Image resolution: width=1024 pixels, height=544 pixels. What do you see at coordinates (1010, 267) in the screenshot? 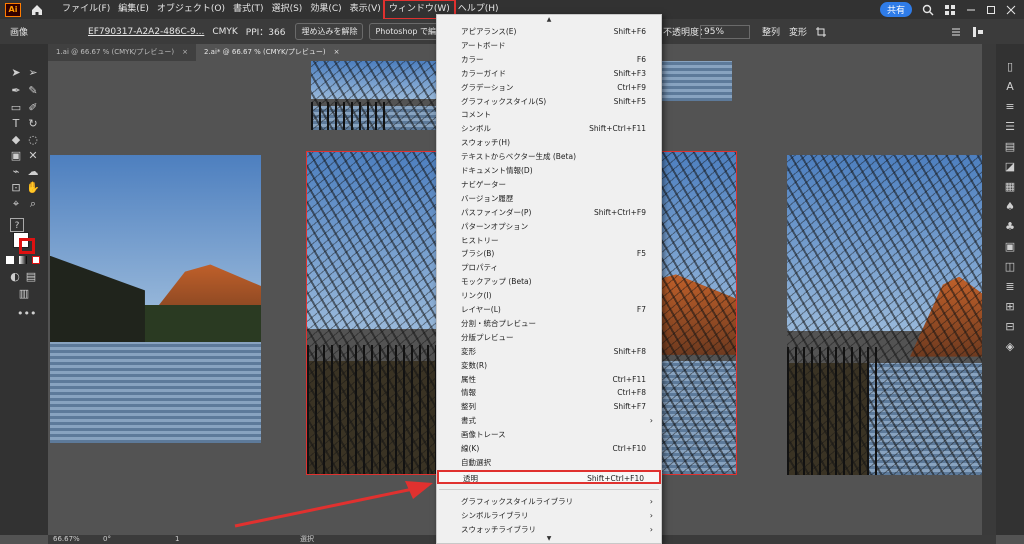
I see `appearance-panel-icon: ◫` at bounding box center [1010, 267].